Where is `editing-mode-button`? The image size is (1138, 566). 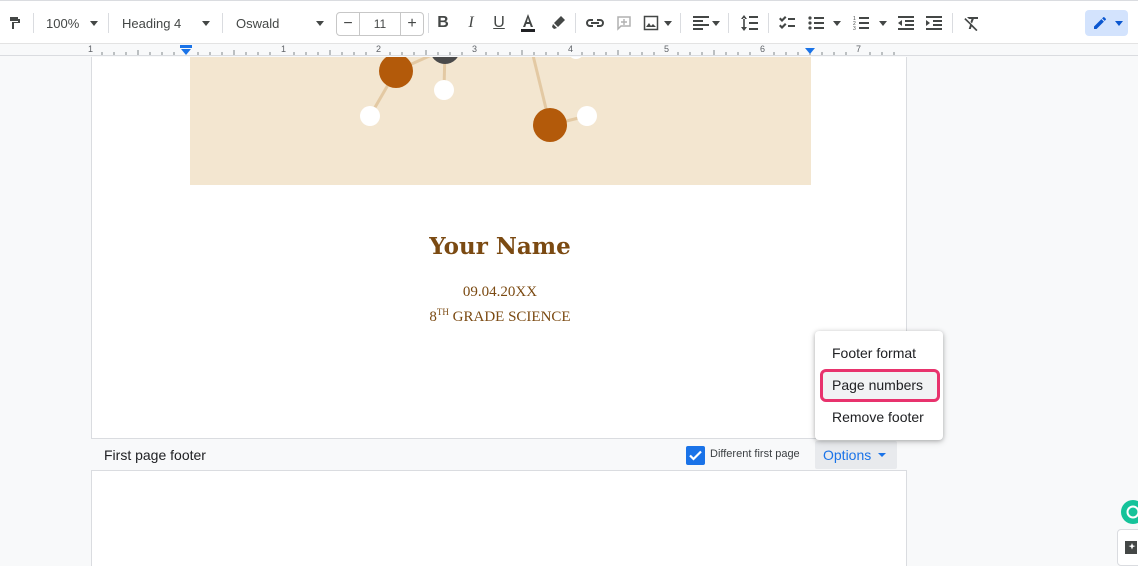 editing-mode-button is located at coordinates (1106, 23).